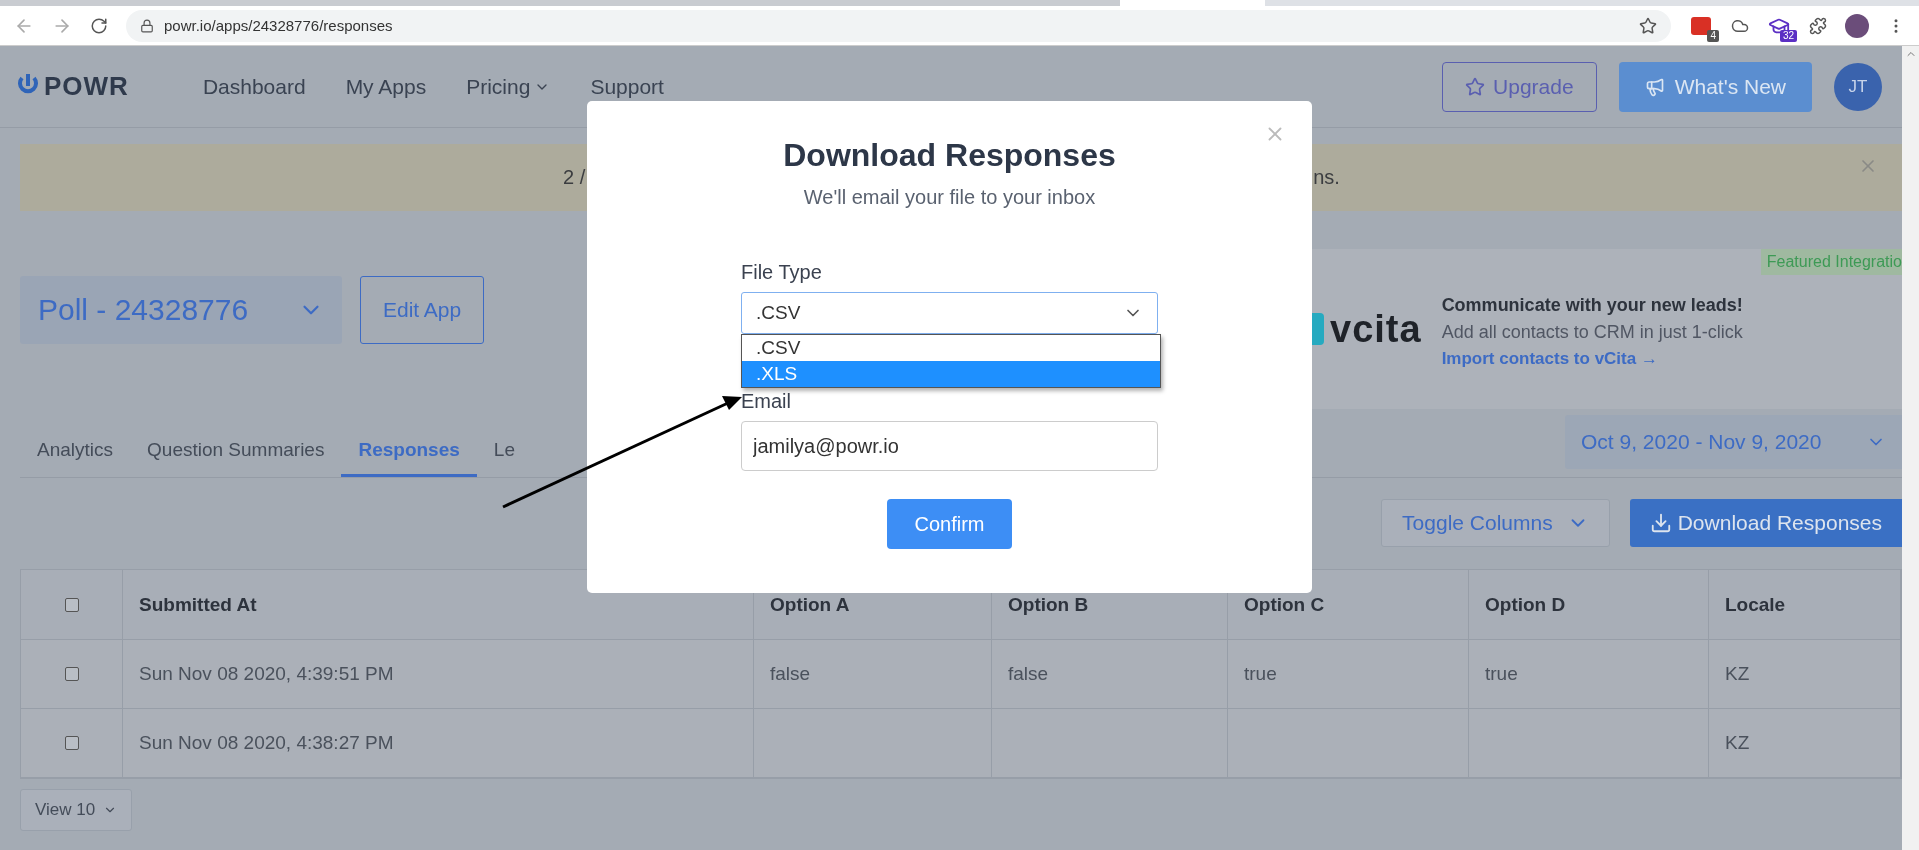 The height and width of the screenshot is (850, 1919). I want to click on whats-new-button: What's New, so click(1715, 86).